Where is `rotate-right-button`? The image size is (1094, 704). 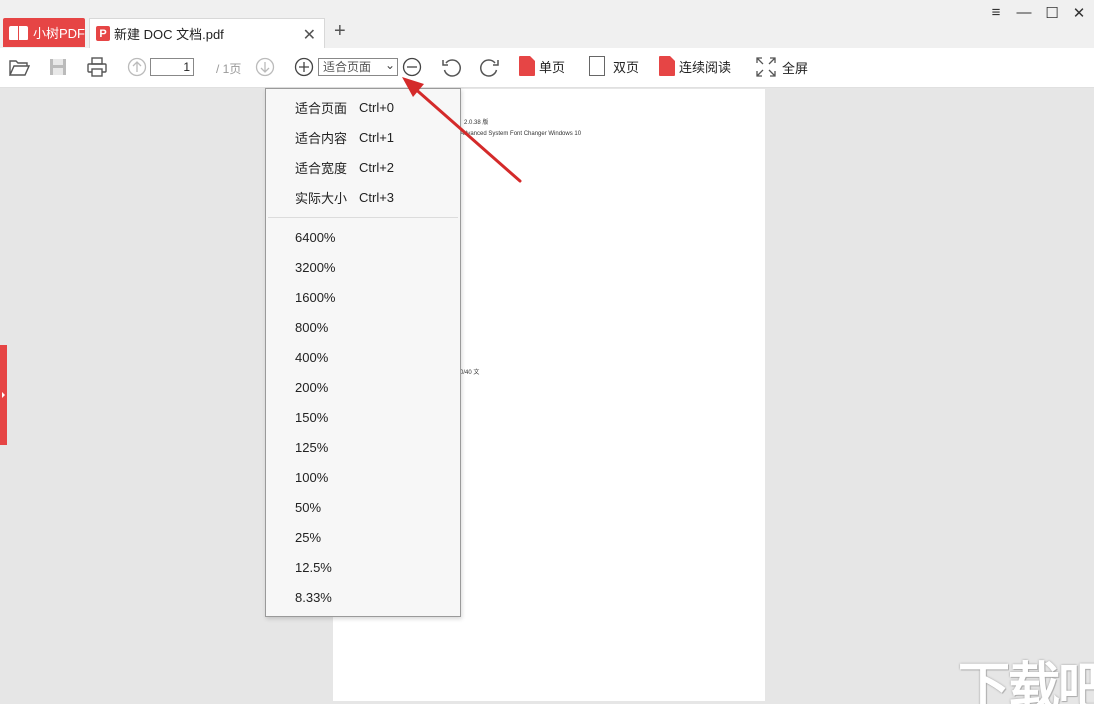 rotate-right-button is located at coordinates (490, 67).